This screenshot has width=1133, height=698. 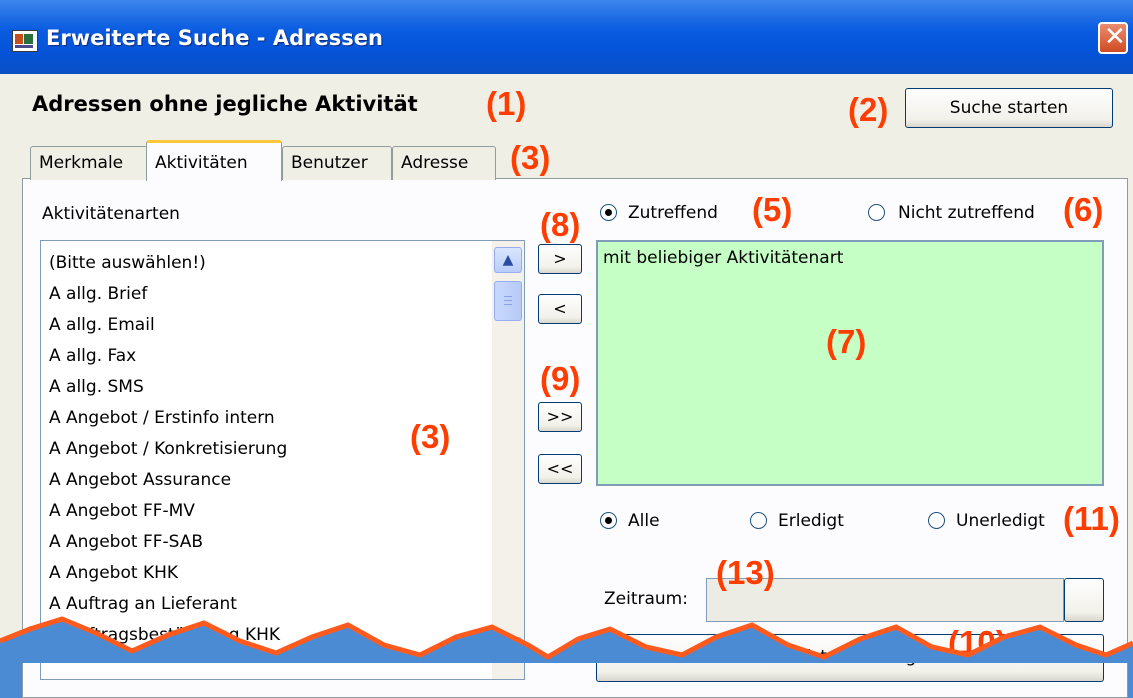 What do you see at coordinates (1000, 521) in the screenshot?
I see `radio-unerledigt-label: Unerledigt` at bounding box center [1000, 521].